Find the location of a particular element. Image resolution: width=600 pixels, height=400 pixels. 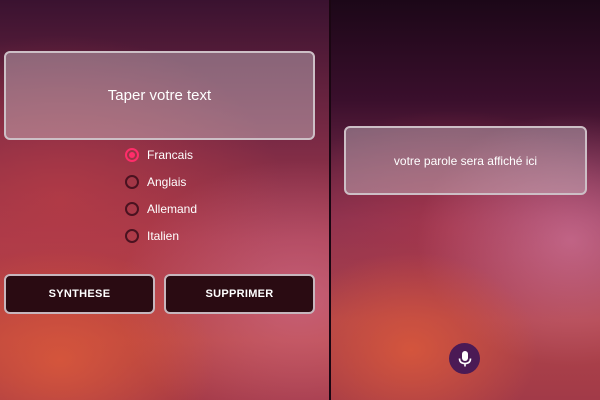

radio-option-italien: Italien is located at coordinates (152, 236).